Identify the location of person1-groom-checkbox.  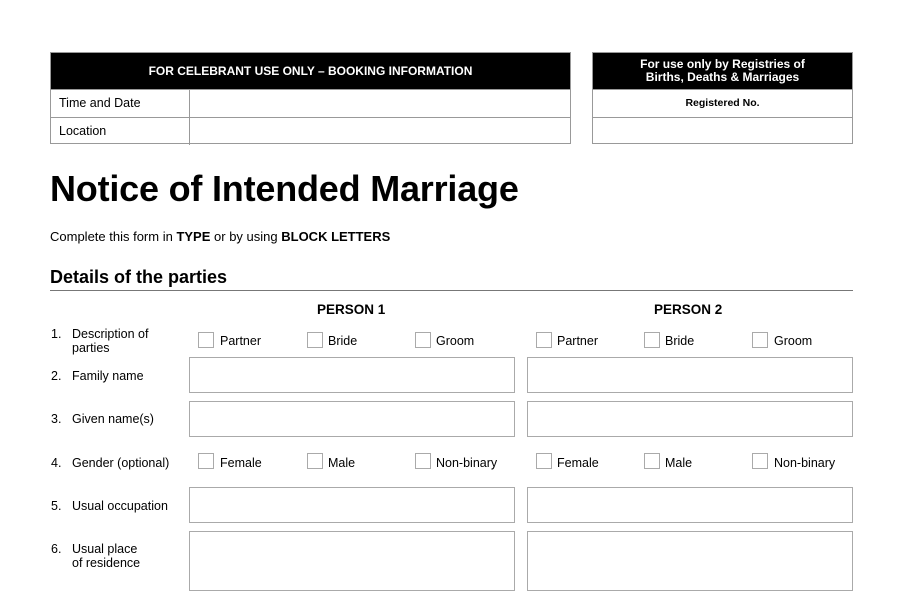
(423, 340).